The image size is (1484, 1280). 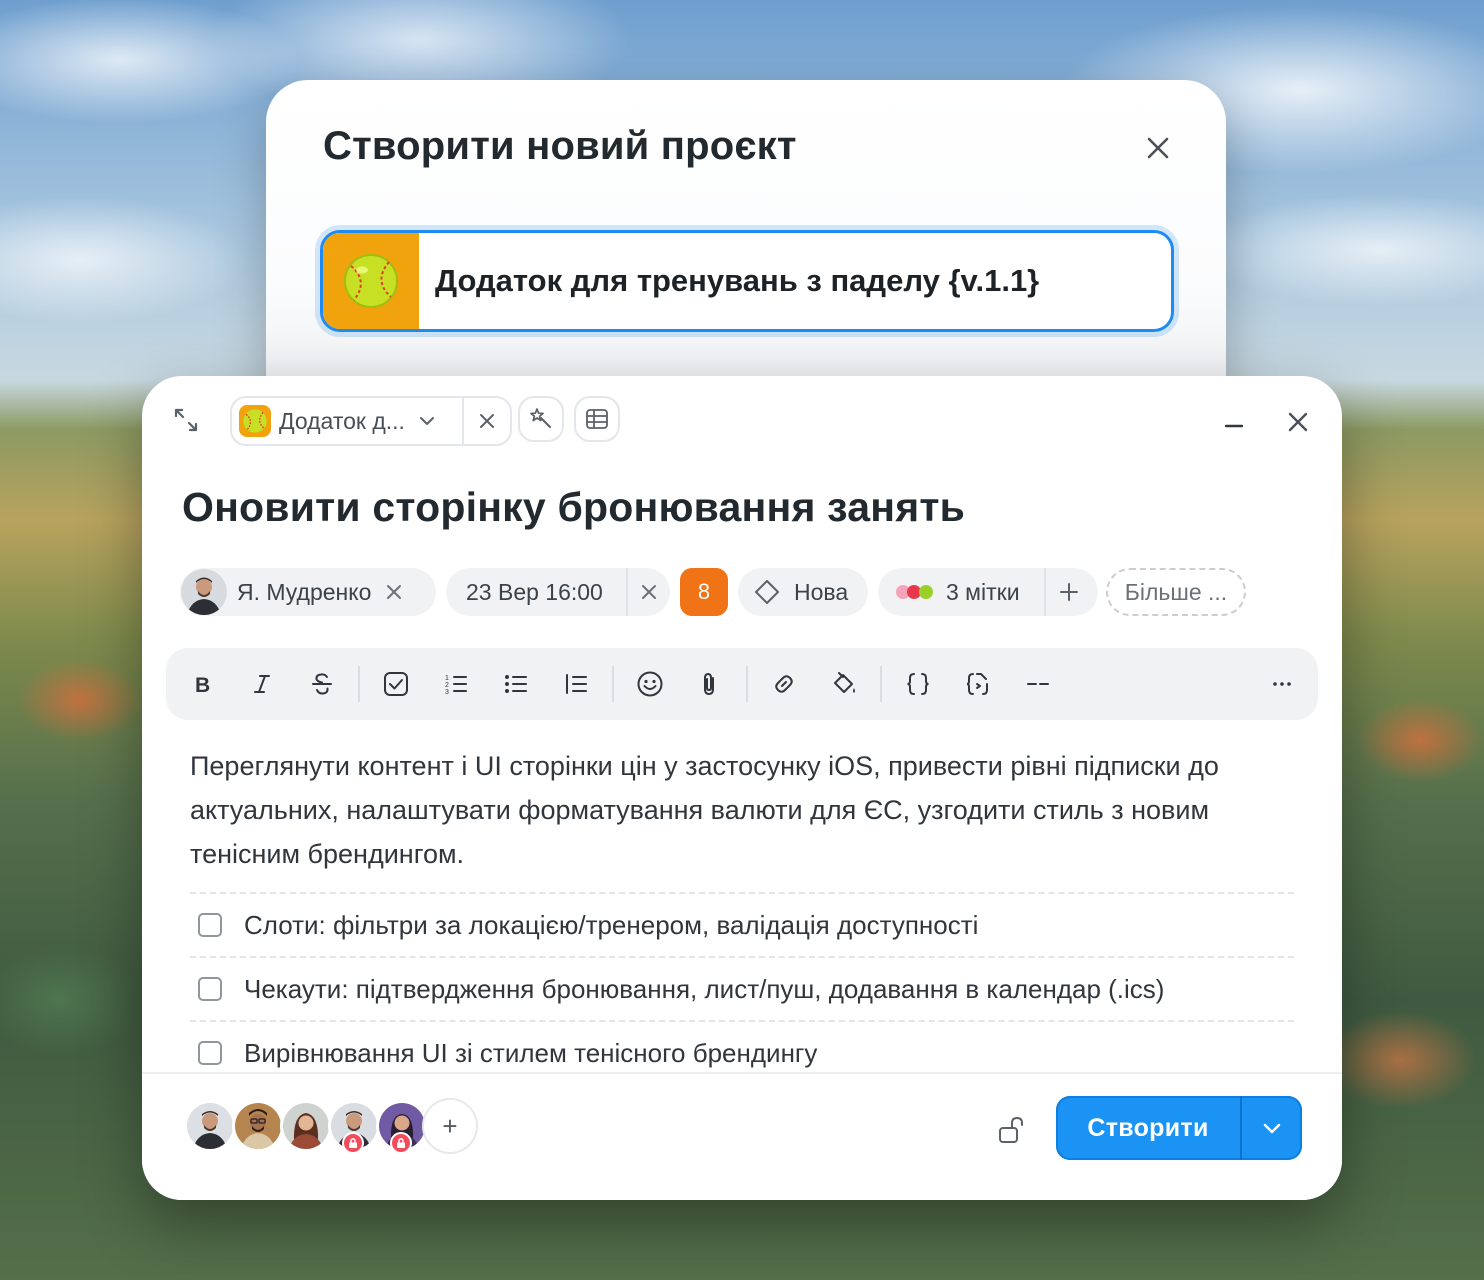 I want to click on status-label: Нова, so click(x=821, y=591).